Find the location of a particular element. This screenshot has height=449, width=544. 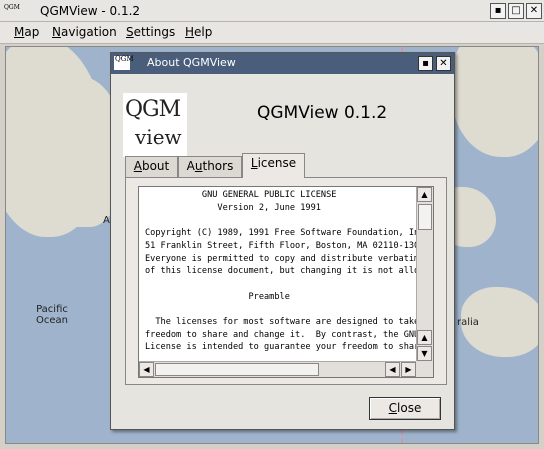

horizontal-scrollbar: ◀ ◀ ▶ is located at coordinates (278, 369).